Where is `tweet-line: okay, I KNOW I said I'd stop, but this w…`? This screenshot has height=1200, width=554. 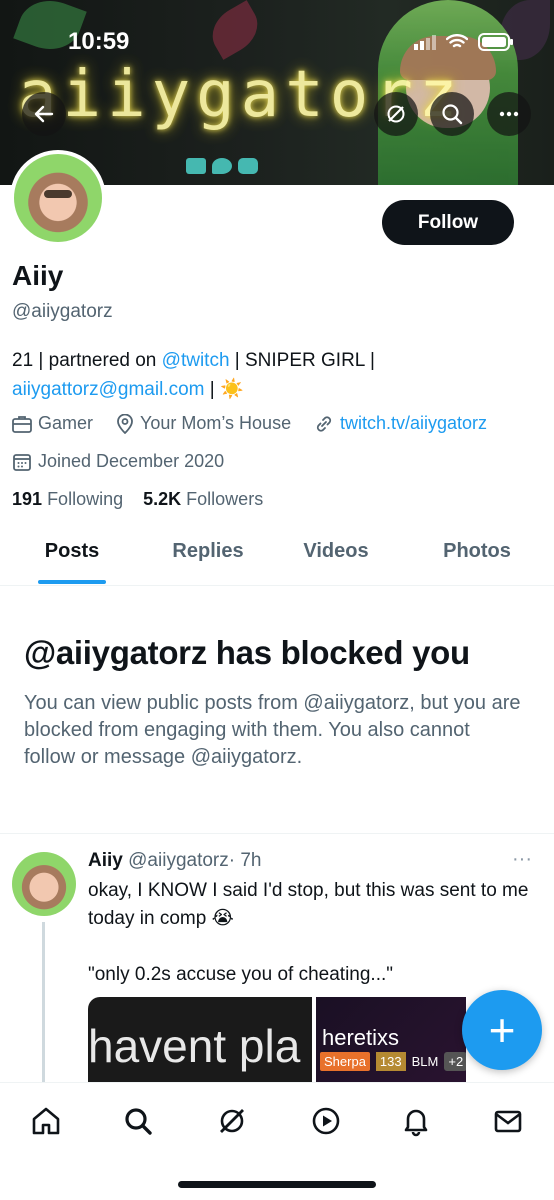 tweet-line: okay, I KNOW I said I'd stop, but this w… is located at coordinates (308, 904).